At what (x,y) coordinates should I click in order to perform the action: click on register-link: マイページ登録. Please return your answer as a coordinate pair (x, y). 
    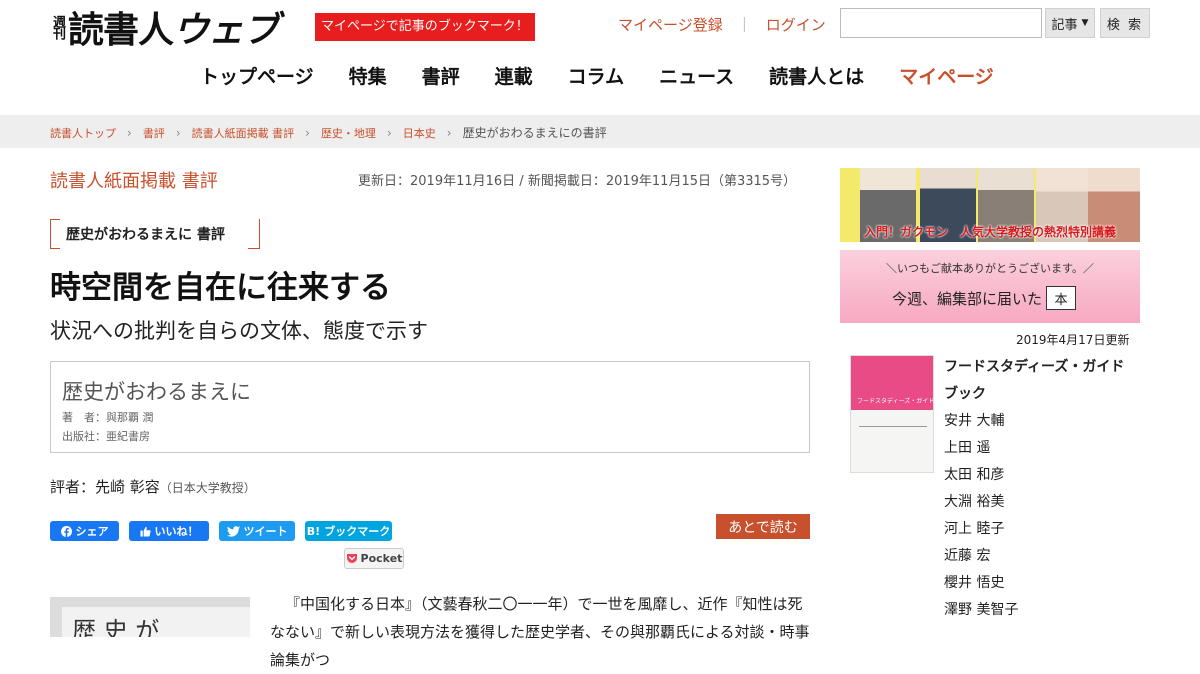
    Looking at the image, I should click on (670, 24).